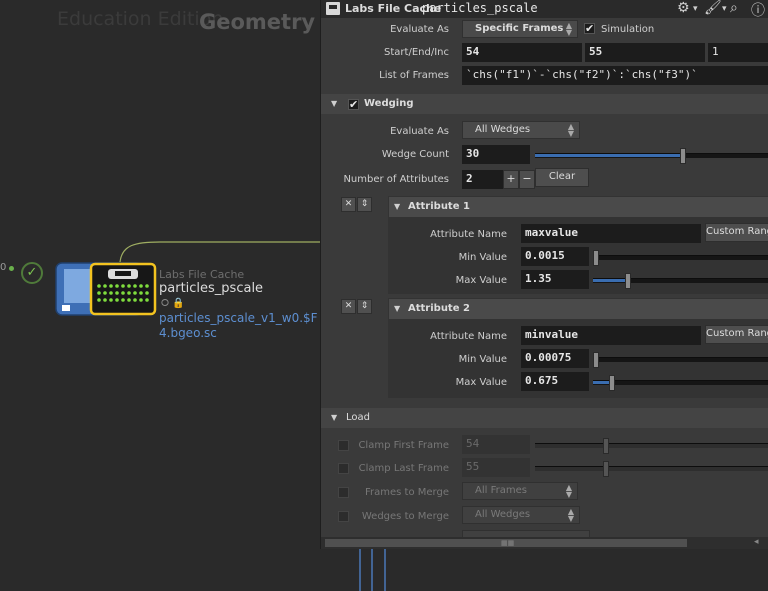  What do you see at coordinates (202, 274) in the screenshot?
I see `node-type-label: Labs File Cache` at bounding box center [202, 274].